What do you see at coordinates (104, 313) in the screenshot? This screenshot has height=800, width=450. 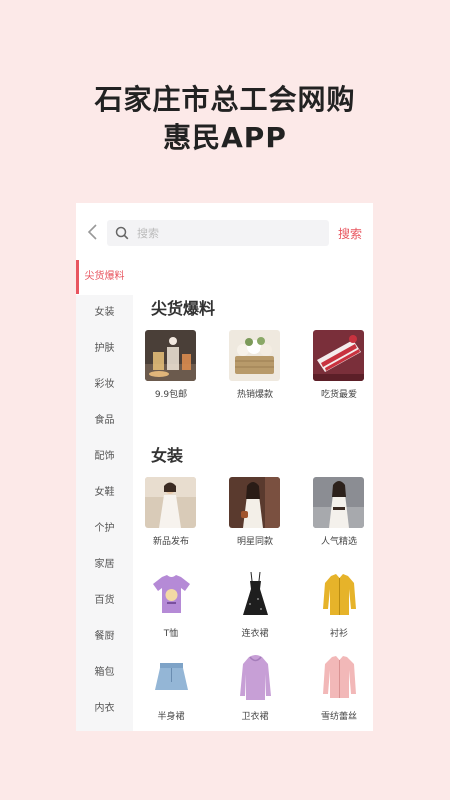 I see `sidebar-item-womens-clothing: 女装` at bounding box center [104, 313].